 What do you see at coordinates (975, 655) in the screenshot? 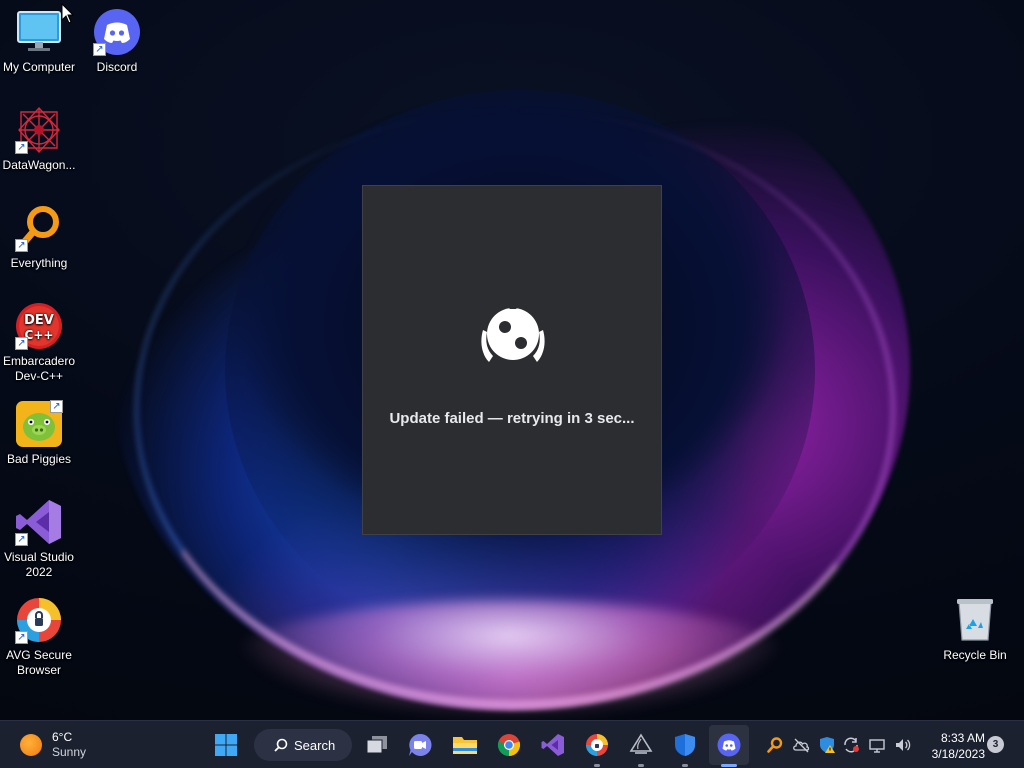
I see `desktop-icon-label: Recycle Bin` at bounding box center [975, 655].